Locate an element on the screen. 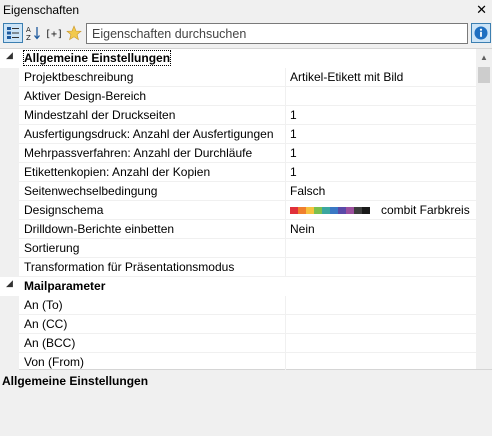 The height and width of the screenshot is (436, 492). toolbar: A Z [+] is located at coordinates (246, 34).